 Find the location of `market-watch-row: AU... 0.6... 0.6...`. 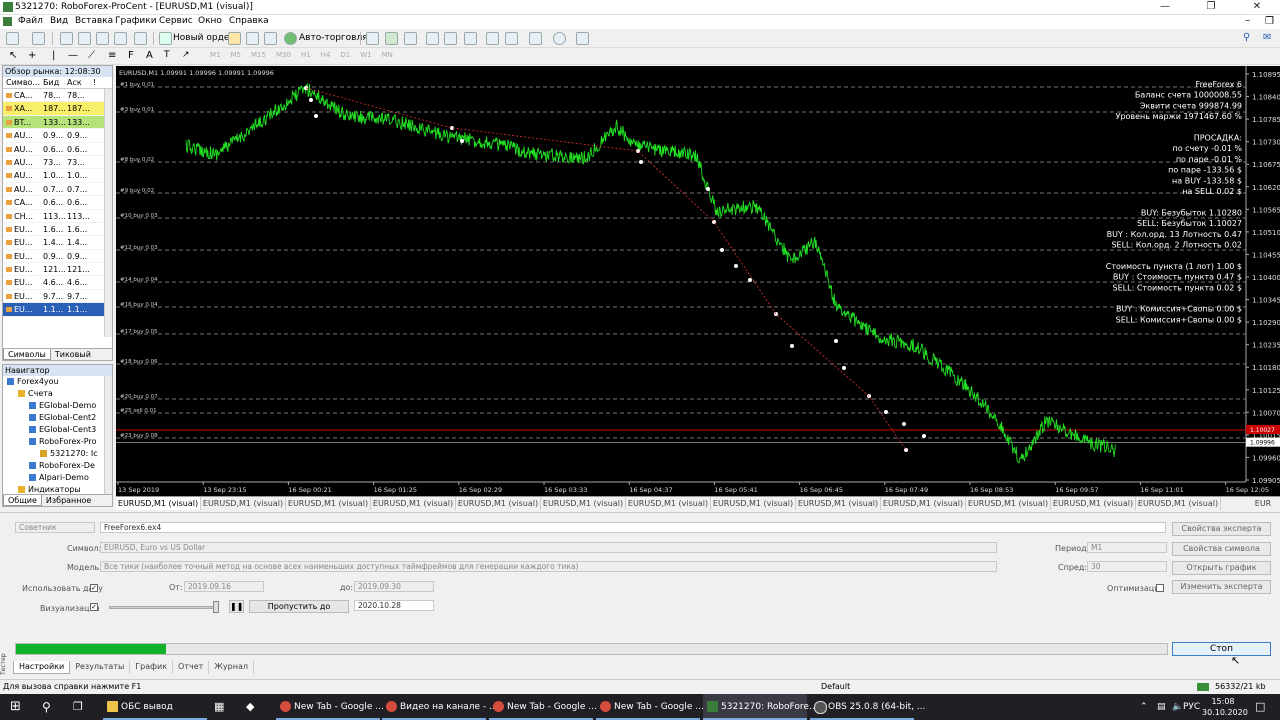

market-watch-row: AU... 0.6... 0.6... is located at coordinates (57, 149).